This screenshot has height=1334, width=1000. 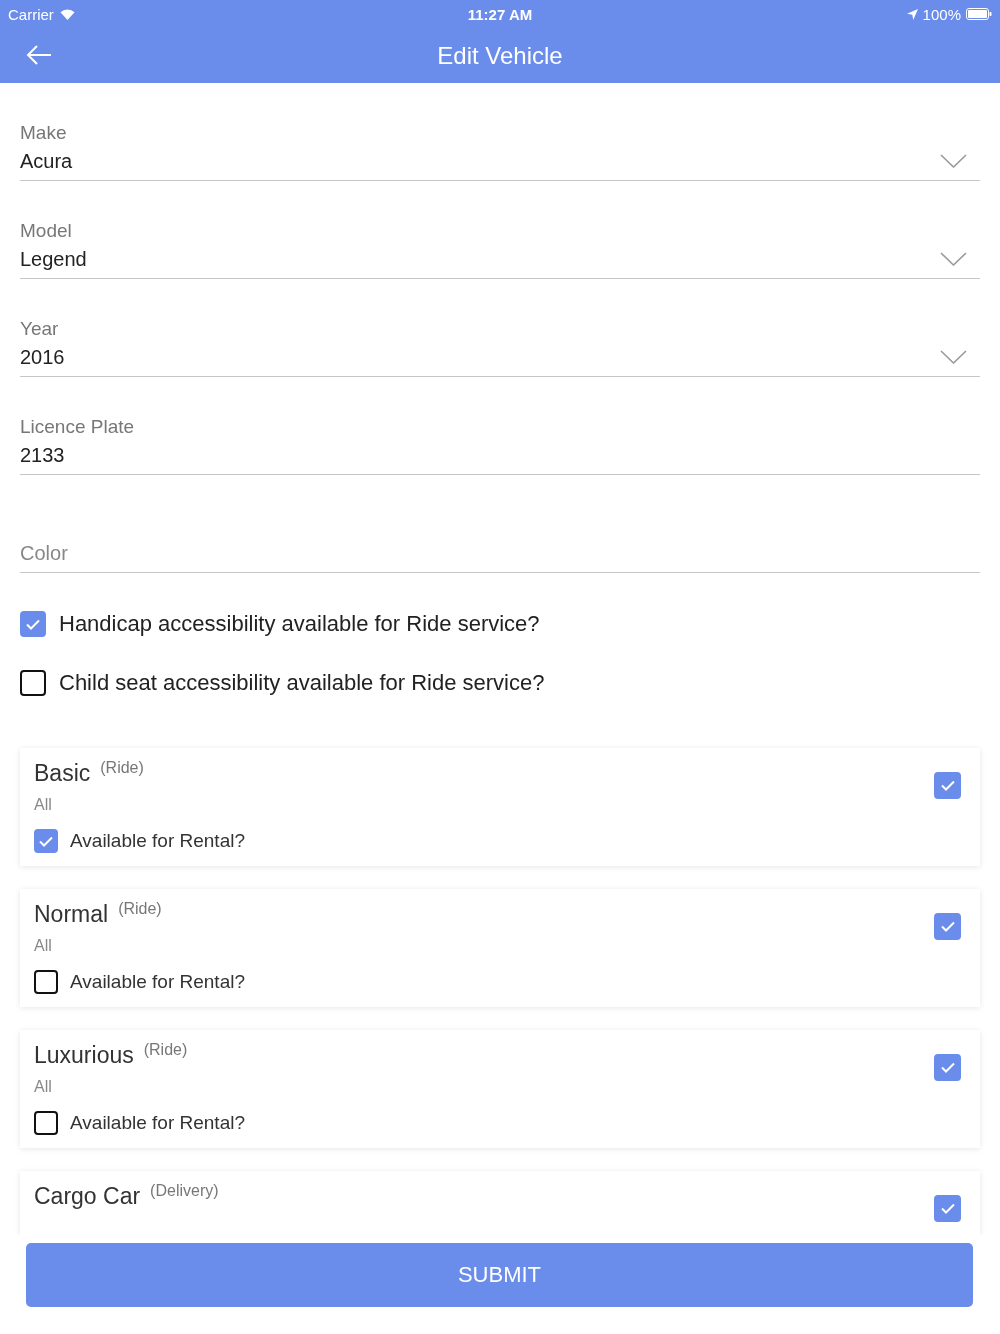 I want to click on option-label: Handicap accessibility available for Ride service?, so click(x=299, y=624).